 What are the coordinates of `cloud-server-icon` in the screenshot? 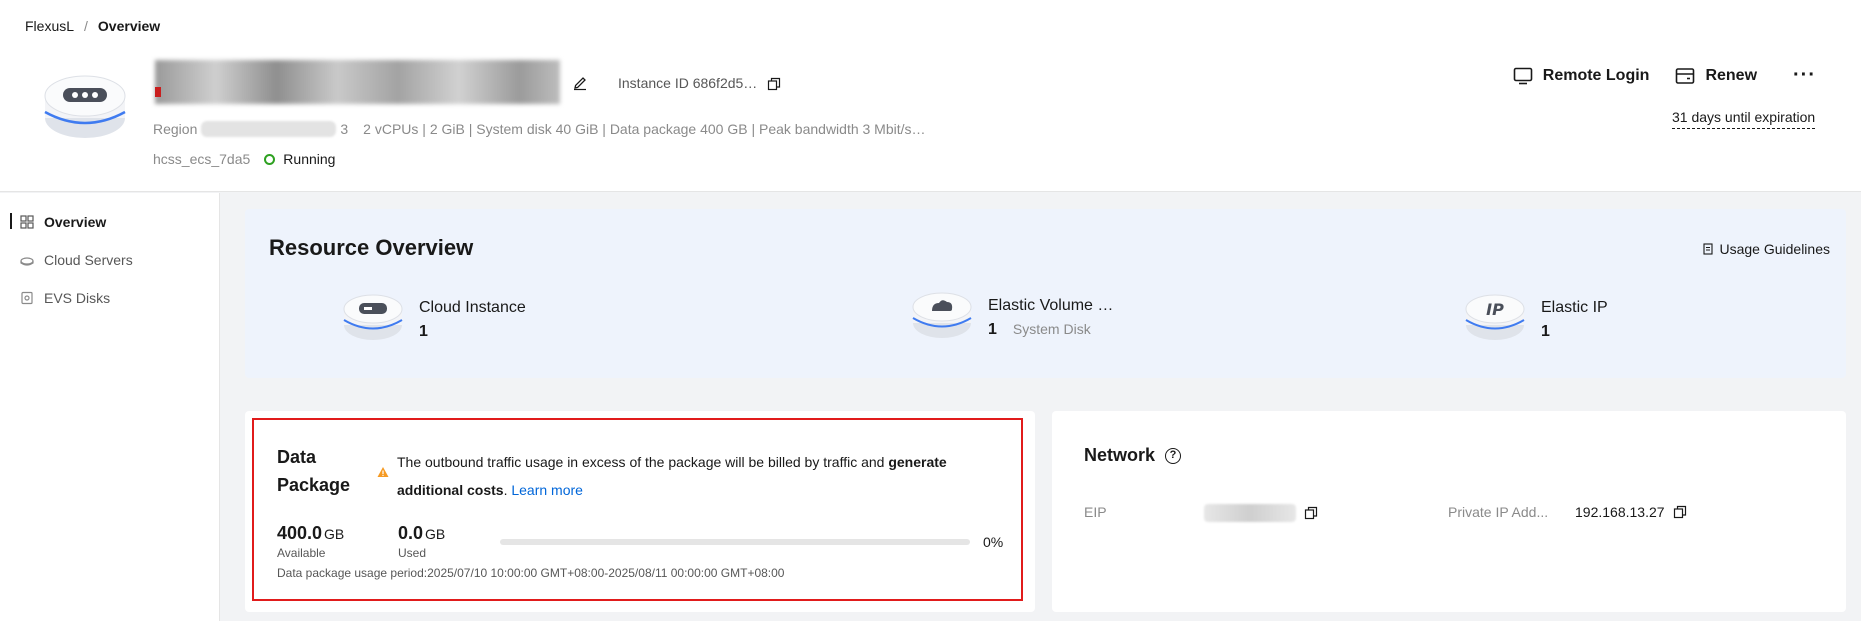 It's located at (27, 261).